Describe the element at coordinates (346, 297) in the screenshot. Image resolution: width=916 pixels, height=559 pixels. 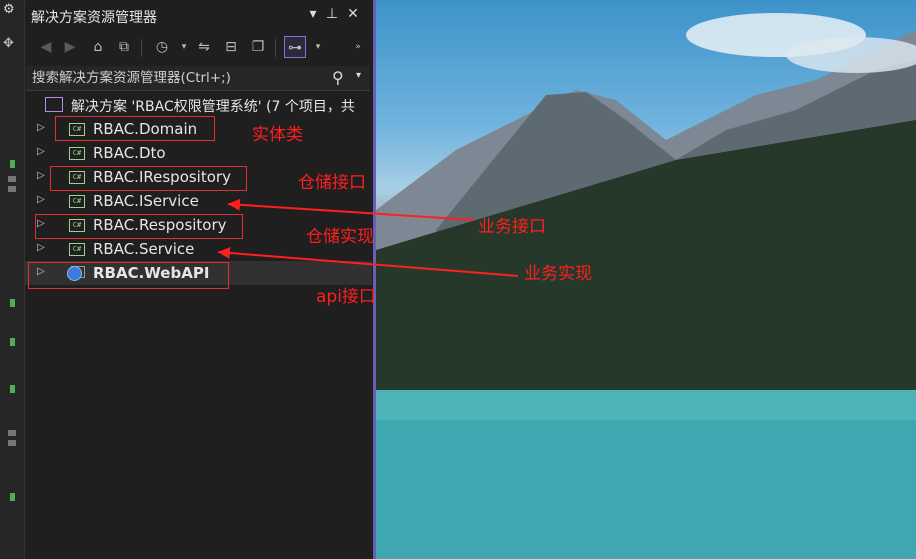
I see `annotation-api-interface: api接口` at that location.